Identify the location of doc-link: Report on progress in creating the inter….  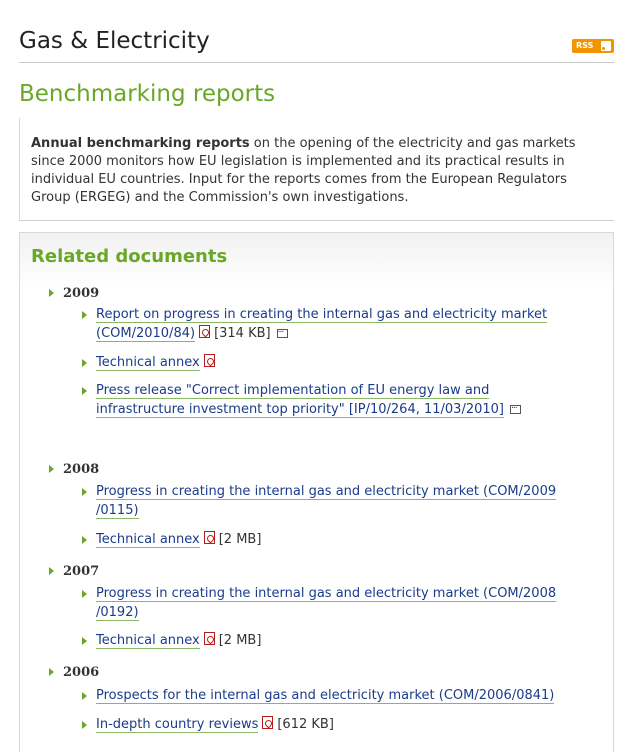
(322, 324).